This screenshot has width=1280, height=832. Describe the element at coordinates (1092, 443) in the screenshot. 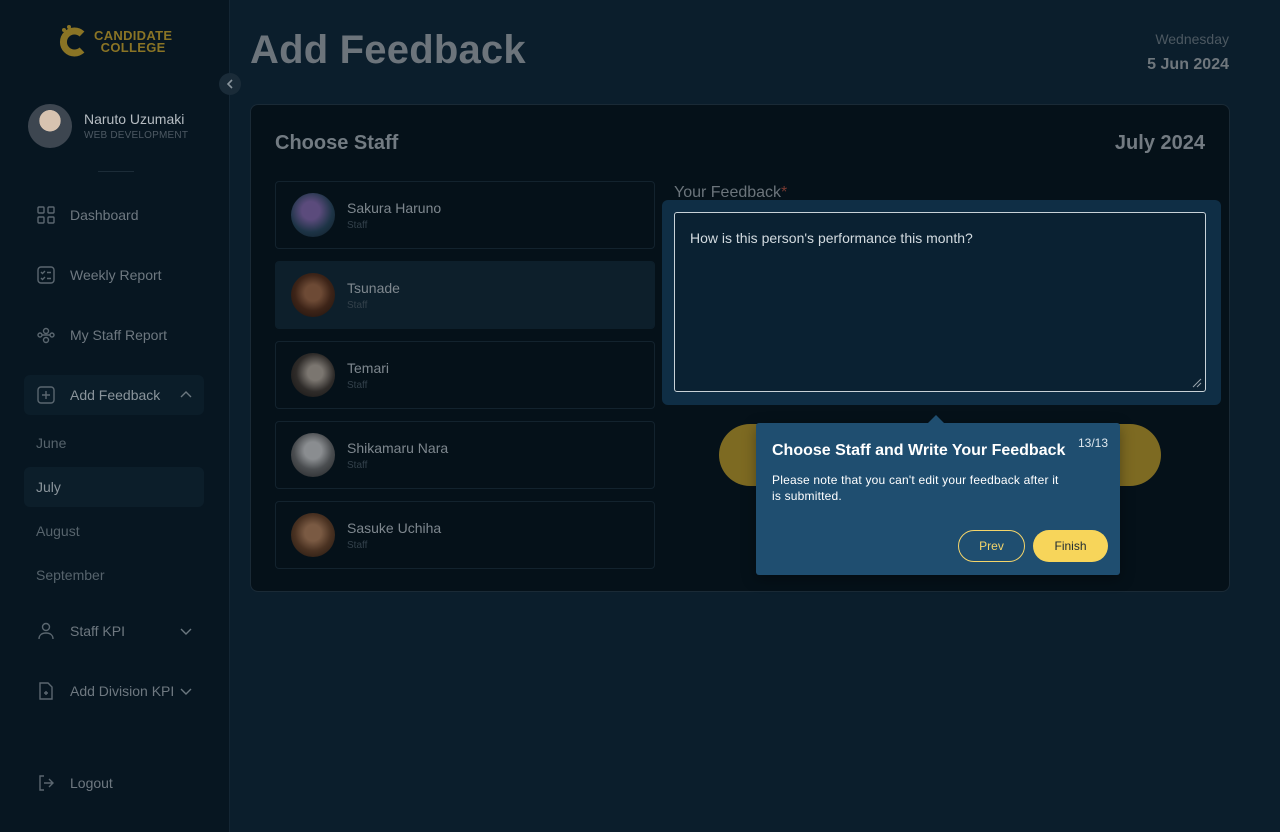

I see `tour-step-count: 13/13` at that location.